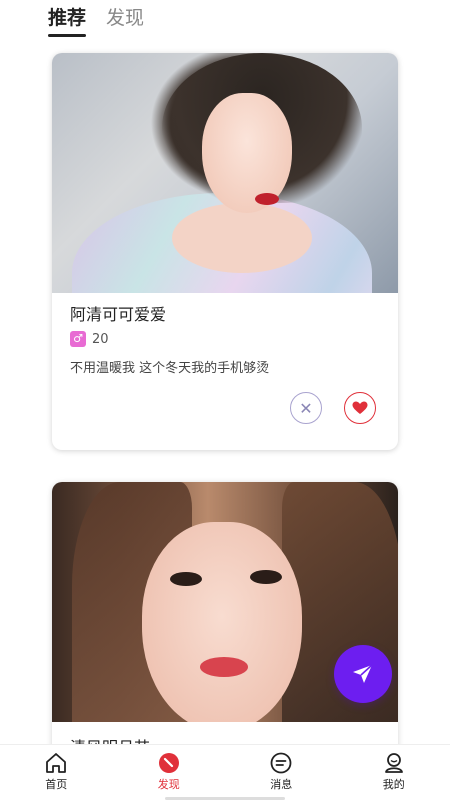  I want to click on age-row: ♂ 20, so click(225, 339).